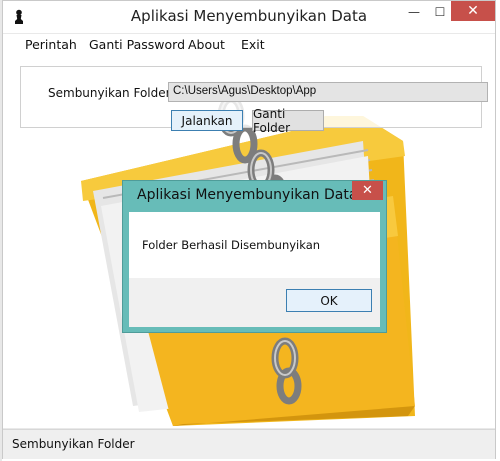  What do you see at coordinates (249, 444) in the screenshot?
I see `status-bar: Sembunyikan Folder` at bounding box center [249, 444].